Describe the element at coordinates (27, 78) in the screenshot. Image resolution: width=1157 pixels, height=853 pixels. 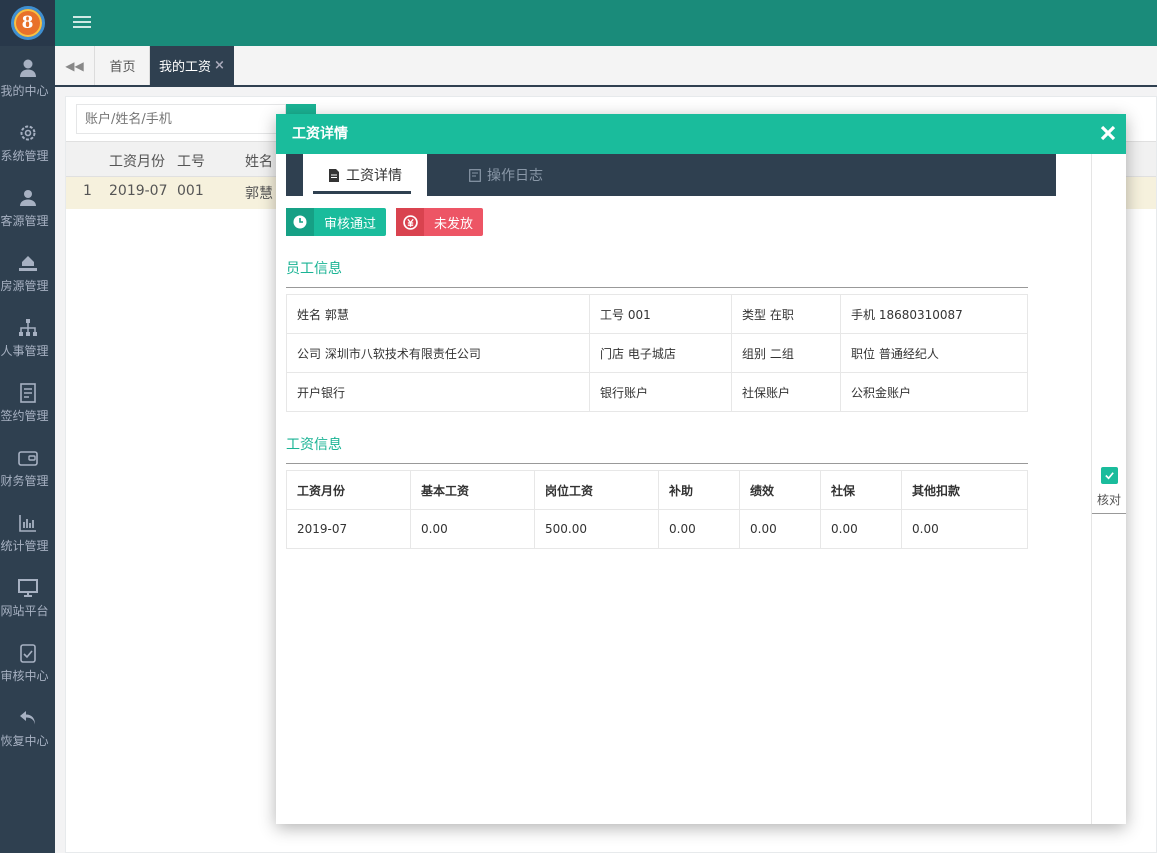
I see `sidebar-item-my-center: 我的中心` at that location.